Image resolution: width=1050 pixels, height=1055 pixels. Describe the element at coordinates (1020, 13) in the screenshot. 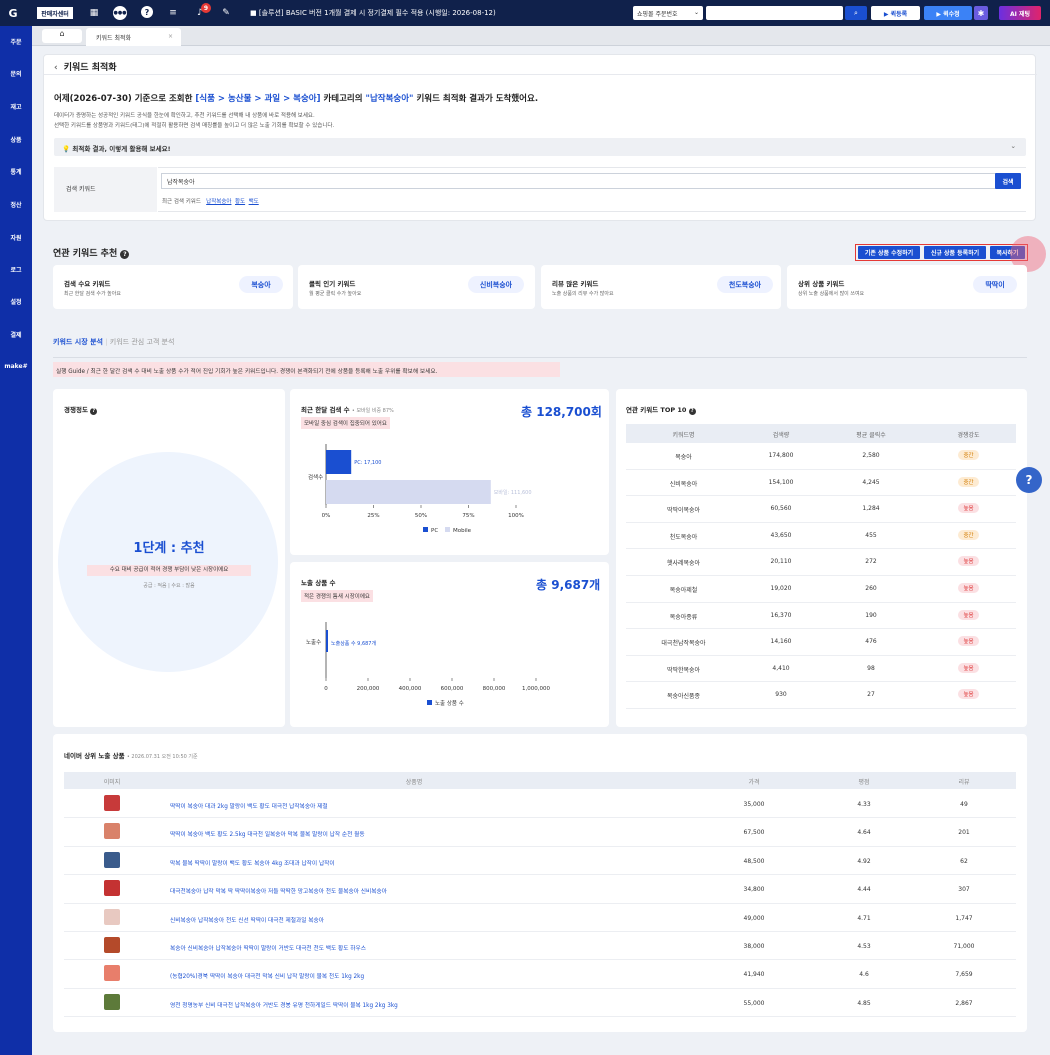

I see `ai-button: AI 재팅` at that location.